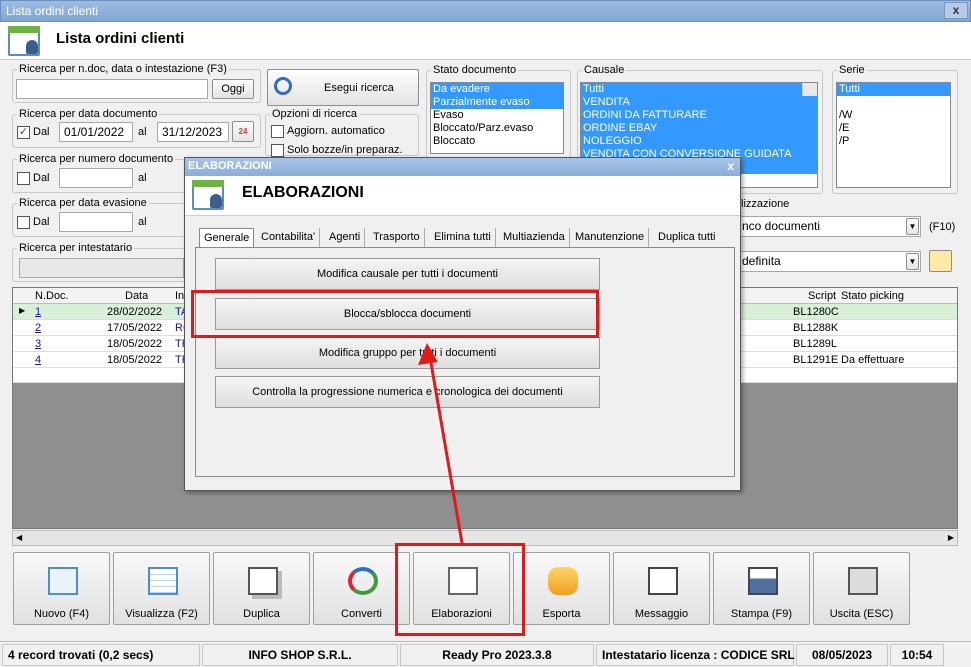 Image resolution: width=971 pixels, height=667 pixels. Describe the element at coordinates (23, 222) in the screenshot. I see `evasion-from-checkbox` at that location.